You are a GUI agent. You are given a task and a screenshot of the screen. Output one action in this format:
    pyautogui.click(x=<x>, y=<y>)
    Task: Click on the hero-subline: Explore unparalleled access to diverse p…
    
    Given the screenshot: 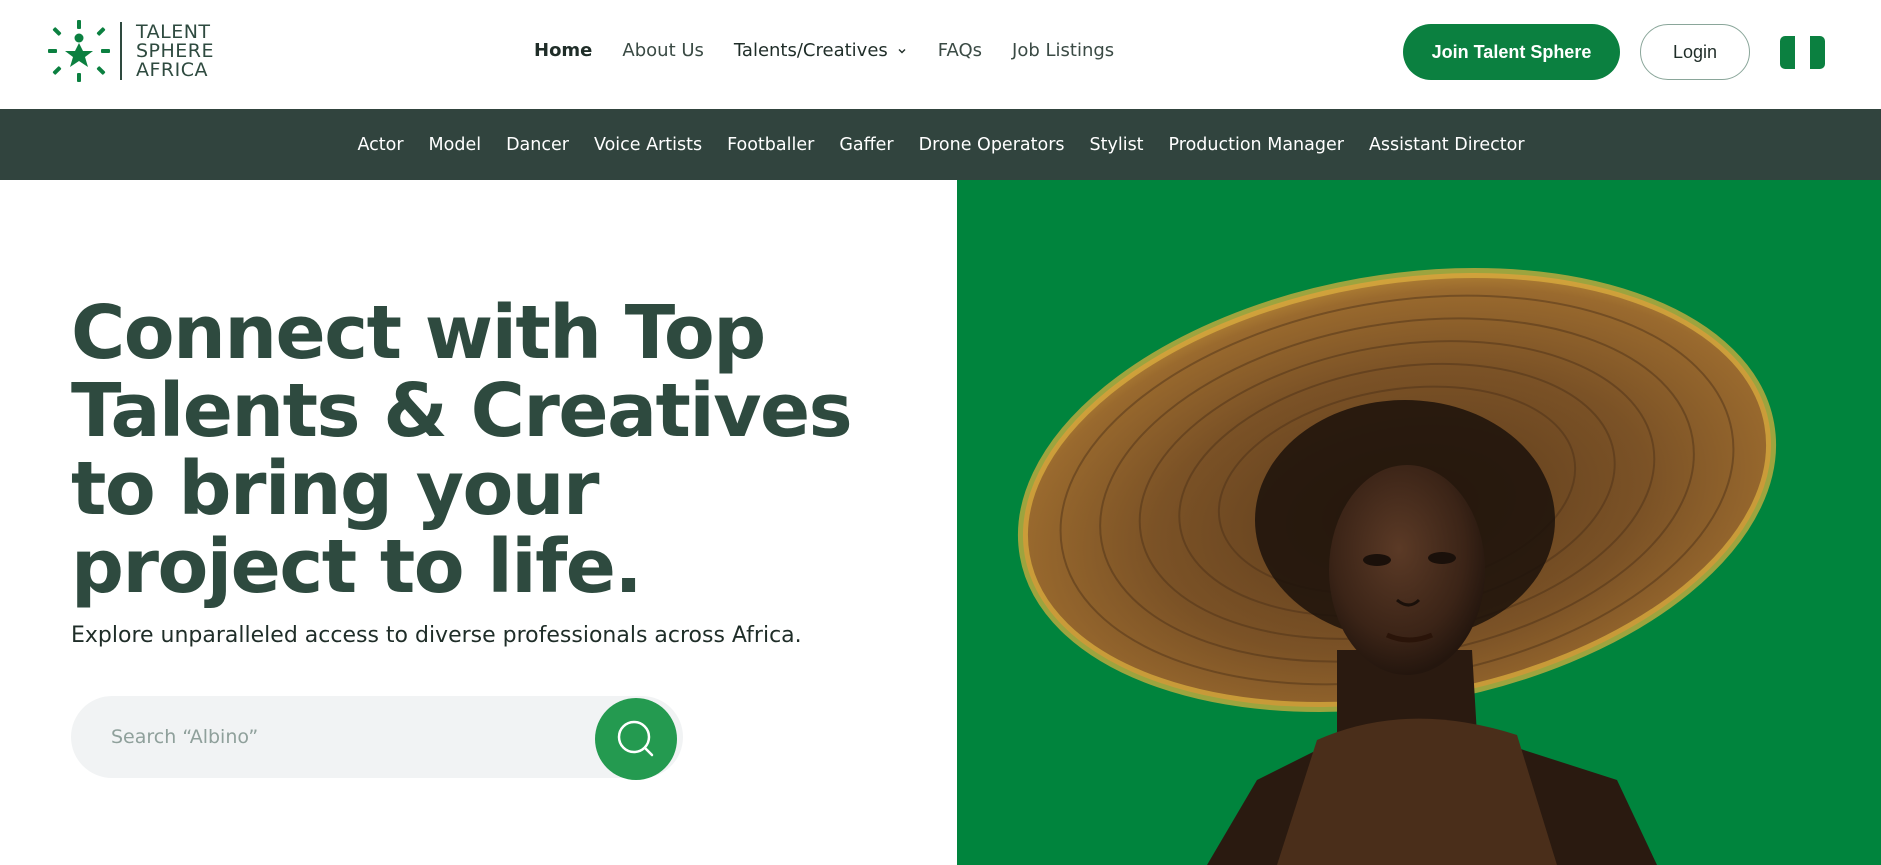 What is the action you would take?
    pyautogui.click(x=436, y=635)
    